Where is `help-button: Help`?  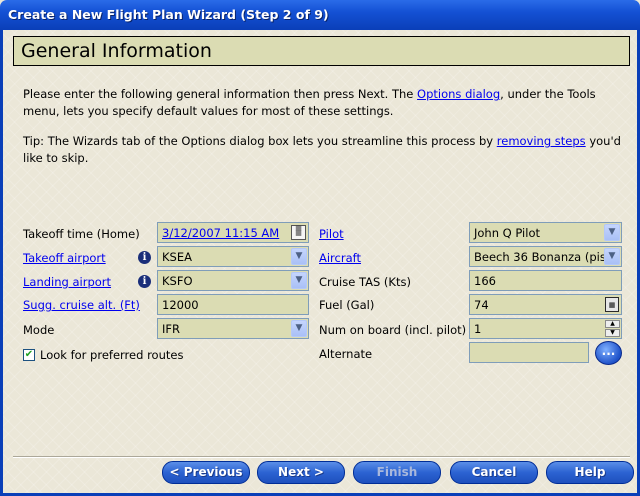 help-button: Help is located at coordinates (590, 472).